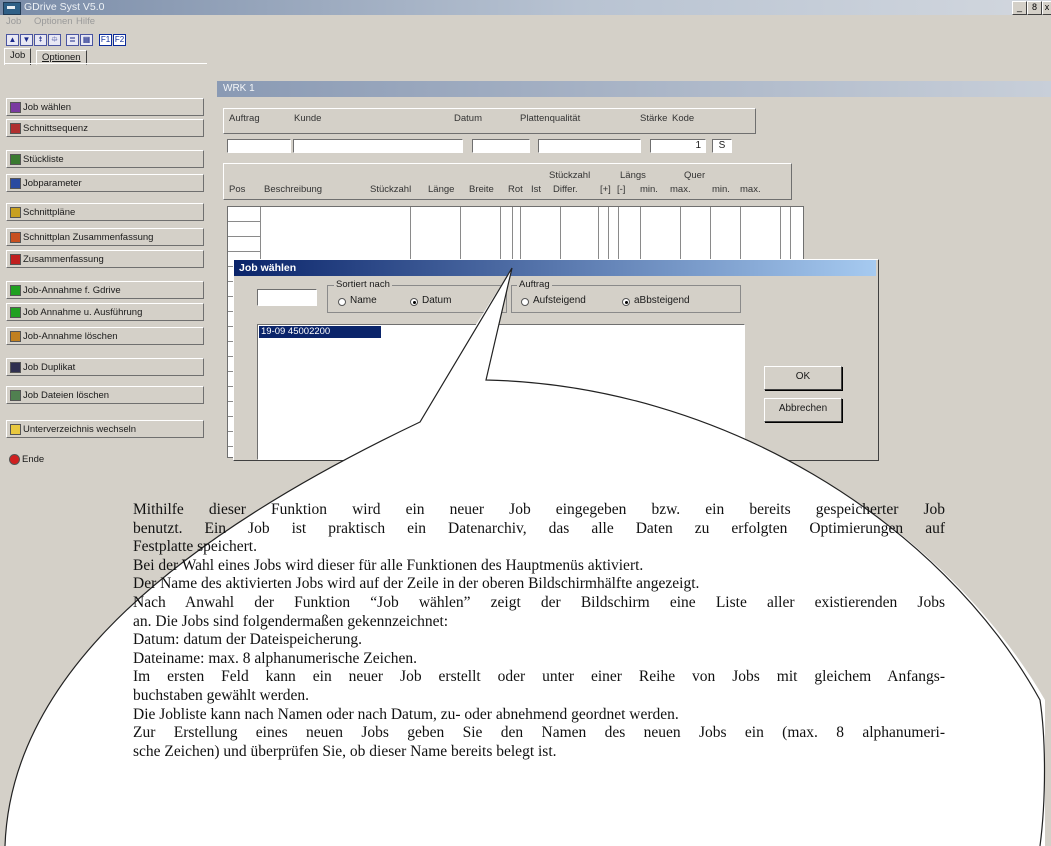 The width and height of the screenshot is (1051, 846). Describe the element at coordinates (678, 146) in the screenshot. I see `staerke-field: 1` at that location.